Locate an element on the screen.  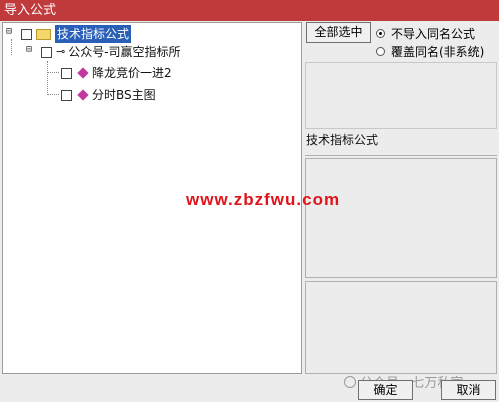
cancel-button: 取消 is located at coordinates (468, 390).